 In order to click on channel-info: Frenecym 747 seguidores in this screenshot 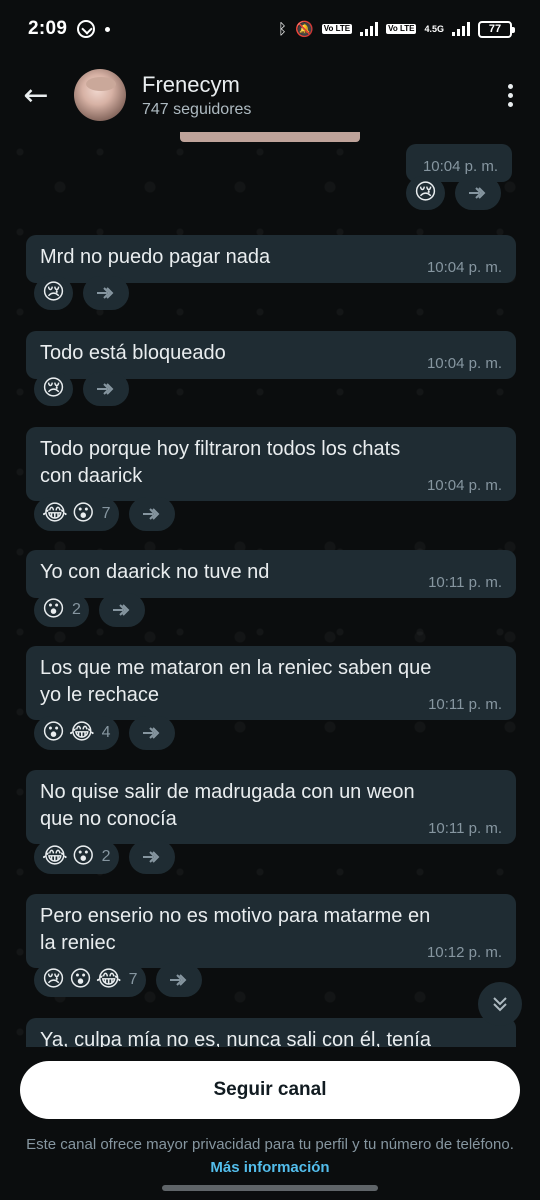, I will do `click(196, 95)`.